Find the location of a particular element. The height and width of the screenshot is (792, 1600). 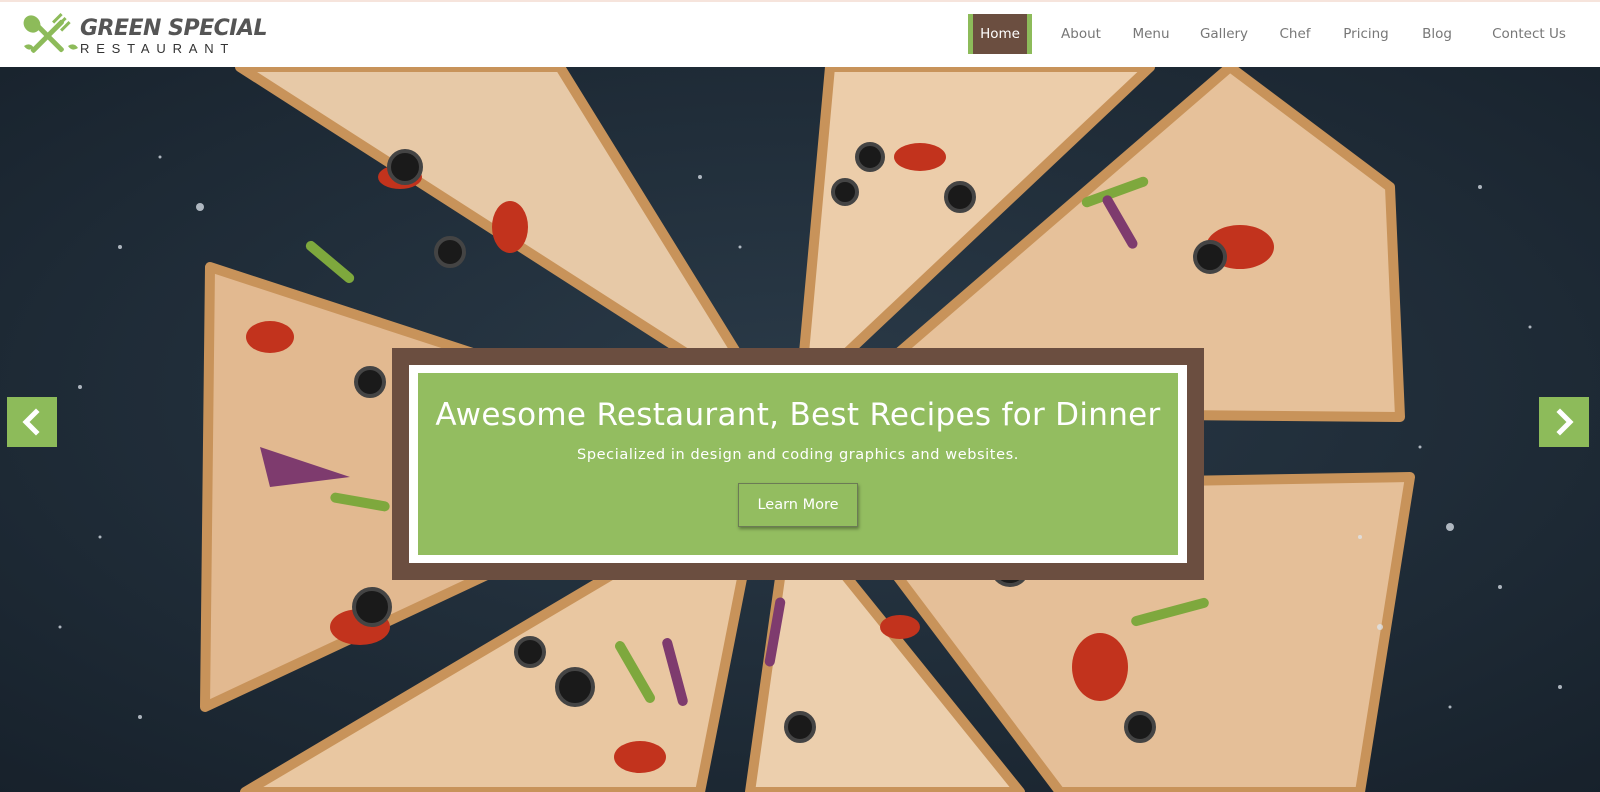

brand-title: GREEN SPECIAL is located at coordinates (174, 28).